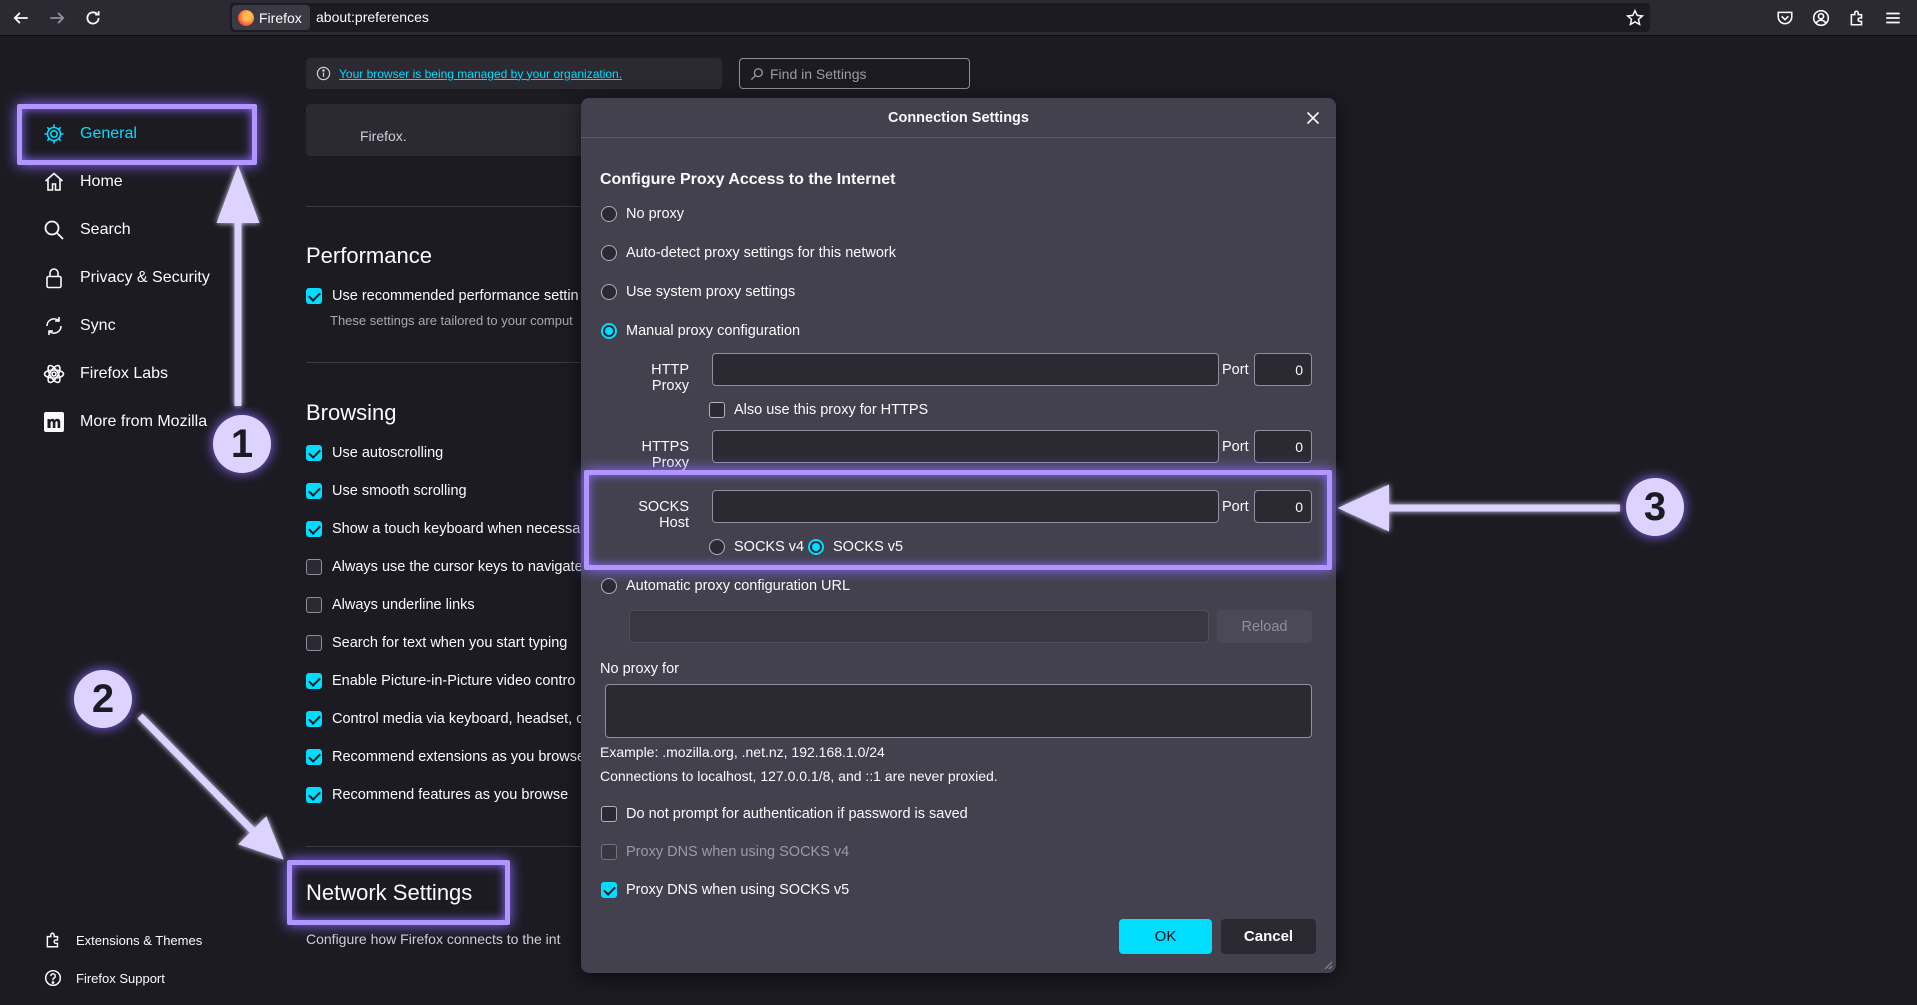  What do you see at coordinates (123, 940) in the screenshot?
I see `sidebar-footer-extensions: Extensions & Themes` at bounding box center [123, 940].